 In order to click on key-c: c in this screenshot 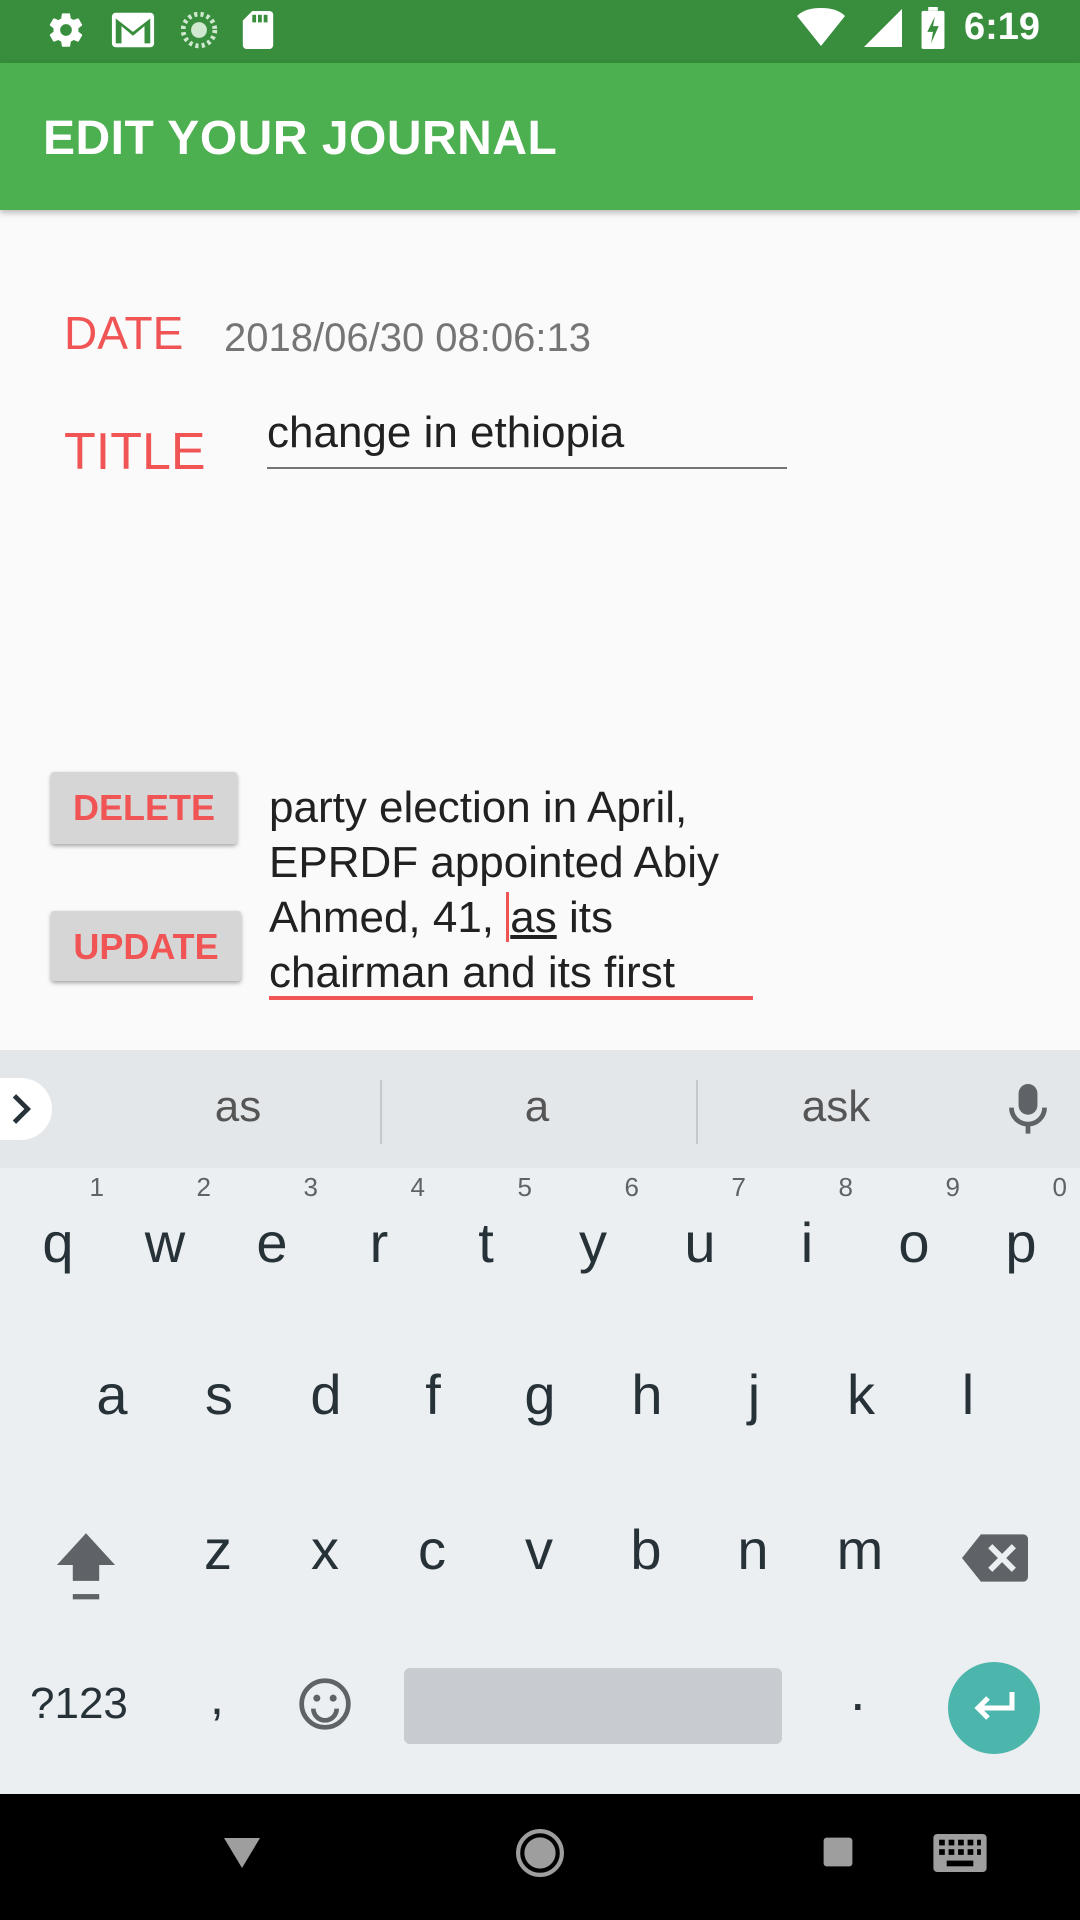, I will do `click(432, 1549)`.